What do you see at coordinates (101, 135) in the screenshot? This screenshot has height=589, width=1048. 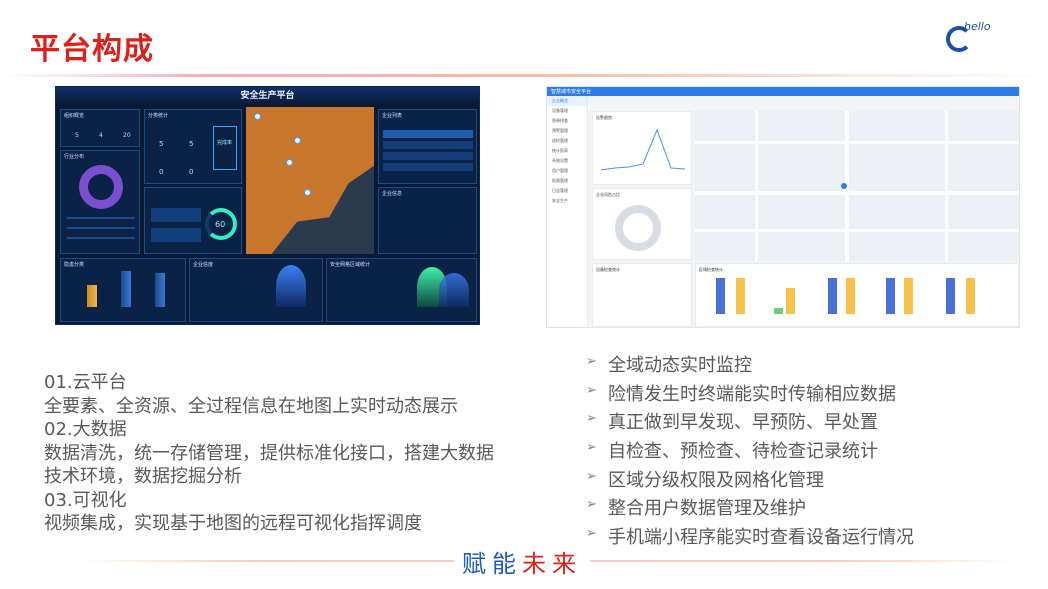 I see `org-value-2: 4` at bounding box center [101, 135].